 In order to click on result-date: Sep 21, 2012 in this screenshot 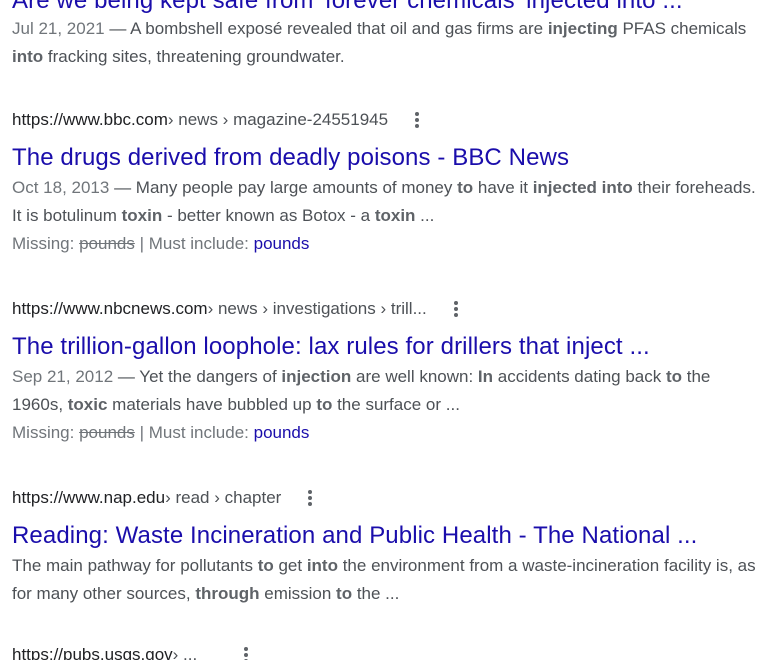, I will do `click(63, 376)`.